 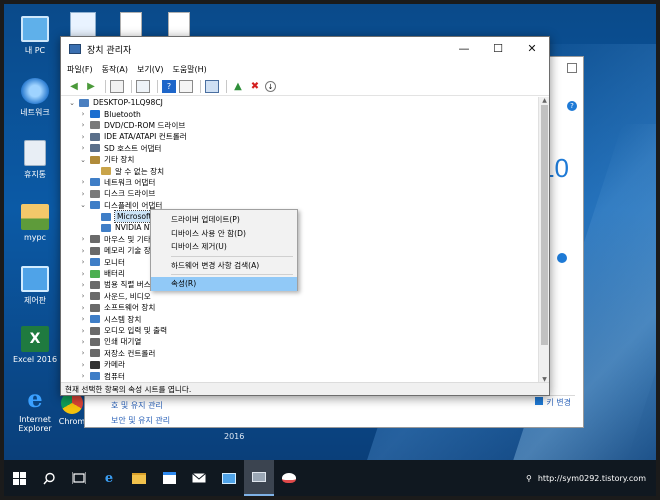 What do you see at coordinates (300, 148) in the screenshot?
I see `tree-row: › SD 호스트 어댑터` at bounding box center [300, 148].